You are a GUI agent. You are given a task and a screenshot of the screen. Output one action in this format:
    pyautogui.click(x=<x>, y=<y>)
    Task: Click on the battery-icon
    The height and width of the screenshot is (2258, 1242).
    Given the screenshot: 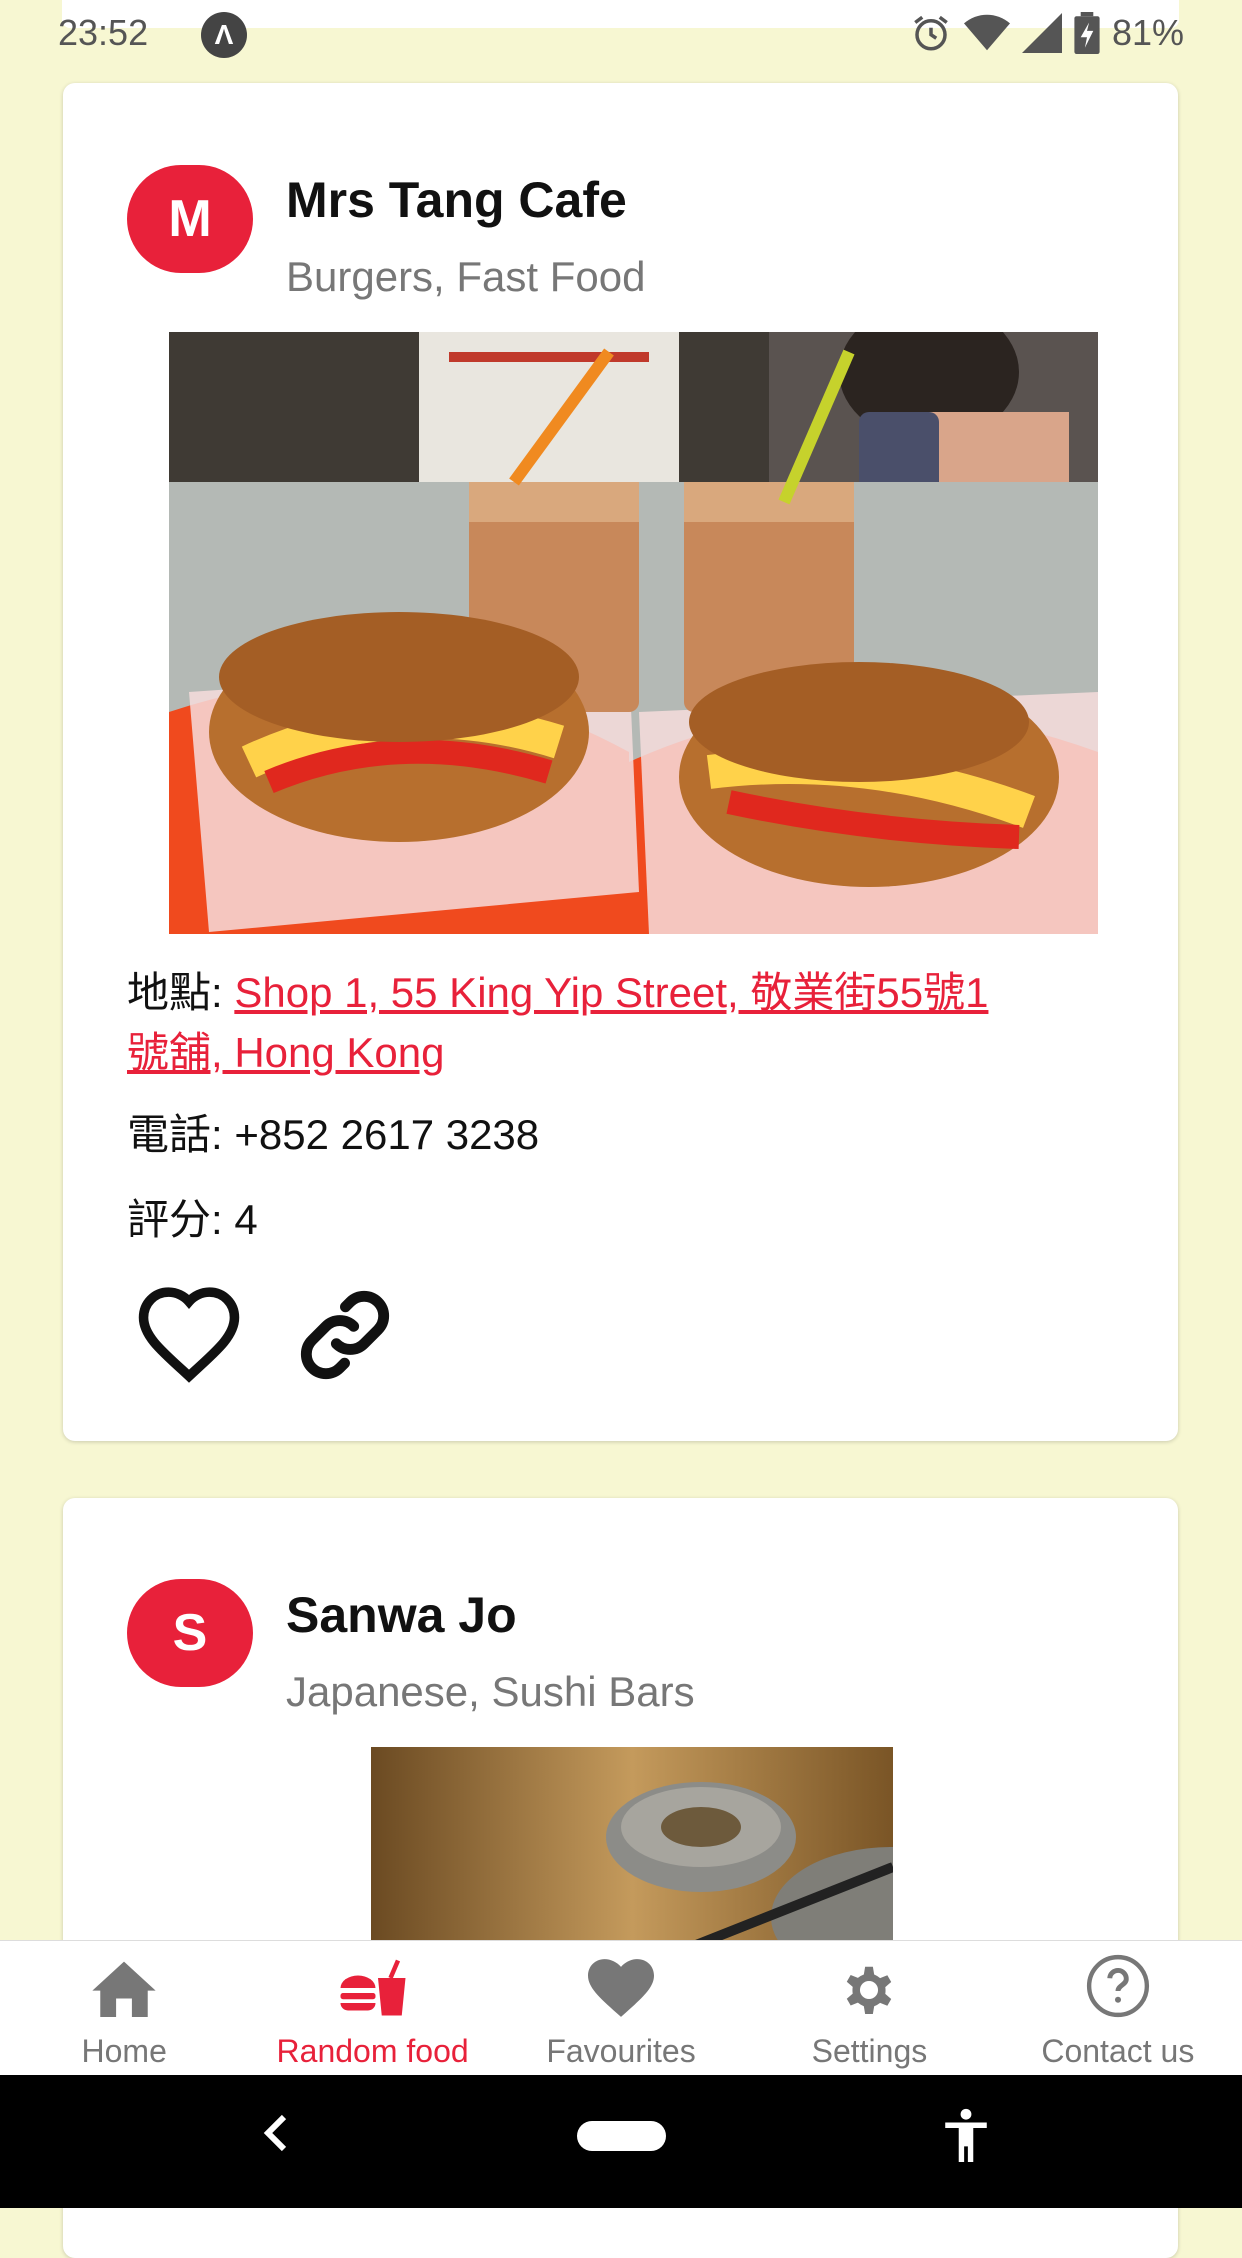 What is the action you would take?
    pyautogui.click(x=1087, y=33)
    